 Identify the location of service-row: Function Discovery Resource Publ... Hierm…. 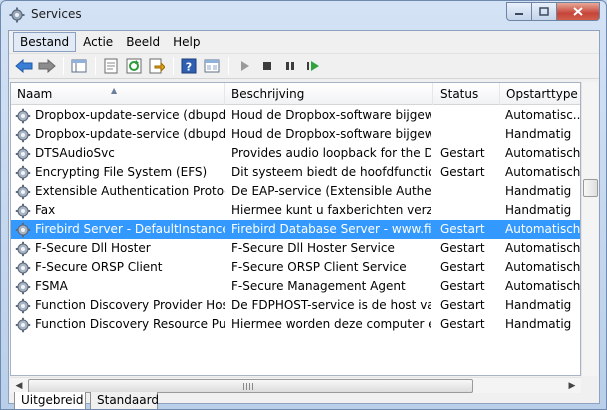
(295, 324).